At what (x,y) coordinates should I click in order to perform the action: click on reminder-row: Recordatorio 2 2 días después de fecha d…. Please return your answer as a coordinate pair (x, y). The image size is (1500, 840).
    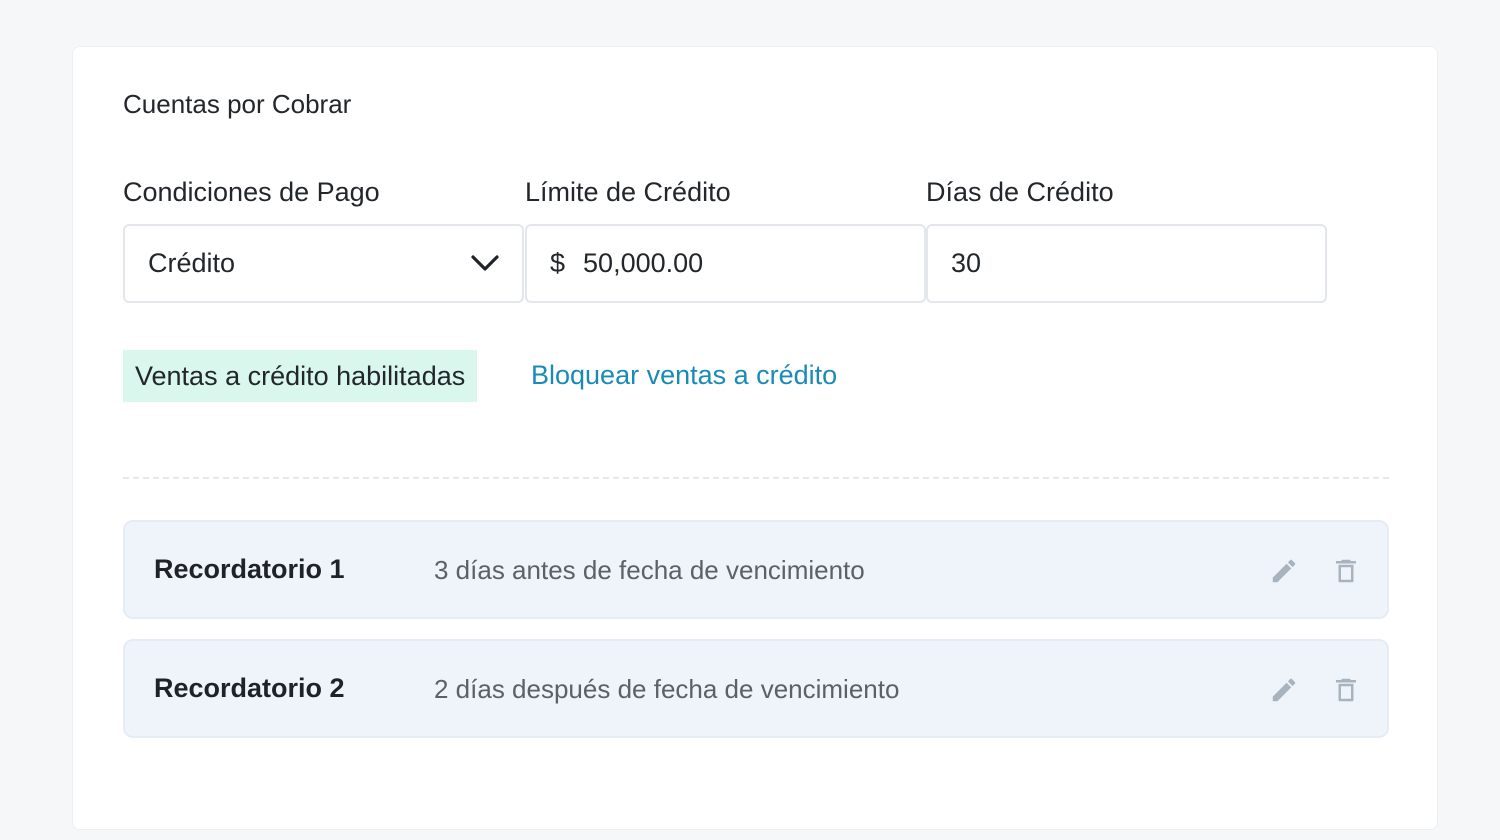
    Looking at the image, I should click on (756, 688).